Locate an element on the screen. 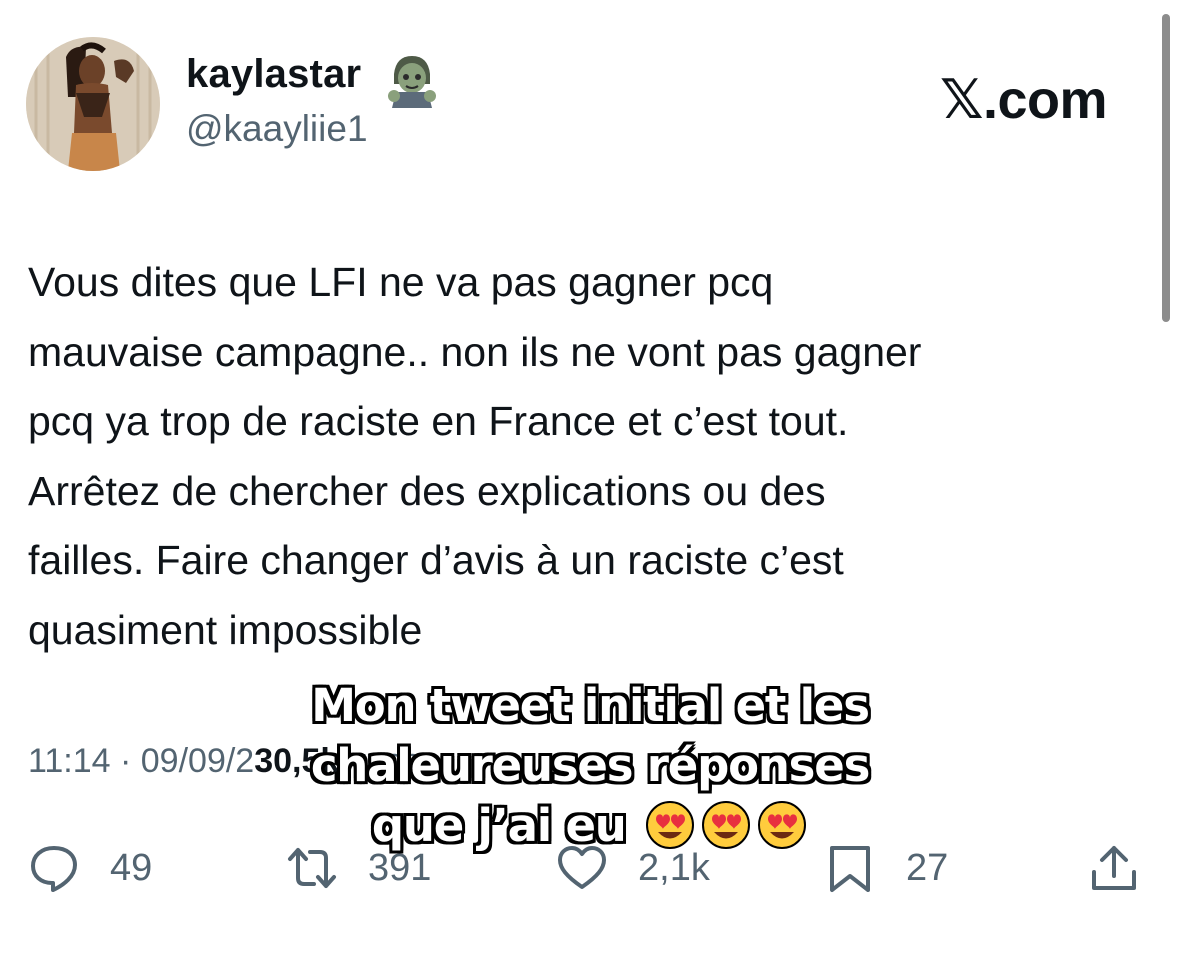 The image size is (1180, 954). reply-count: 49 is located at coordinates (131, 867).